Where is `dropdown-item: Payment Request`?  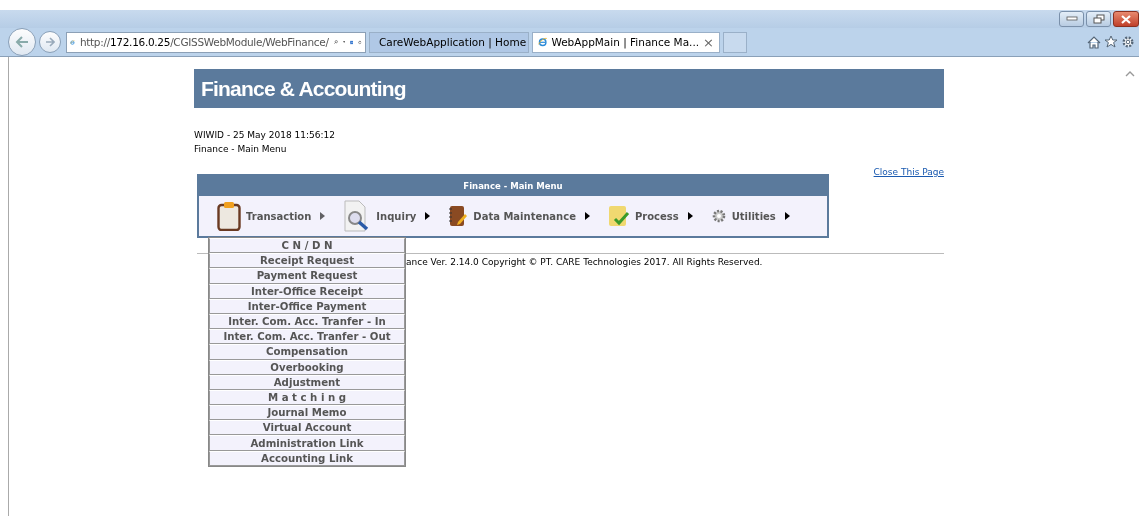
dropdown-item: Payment Request is located at coordinates (307, 276).